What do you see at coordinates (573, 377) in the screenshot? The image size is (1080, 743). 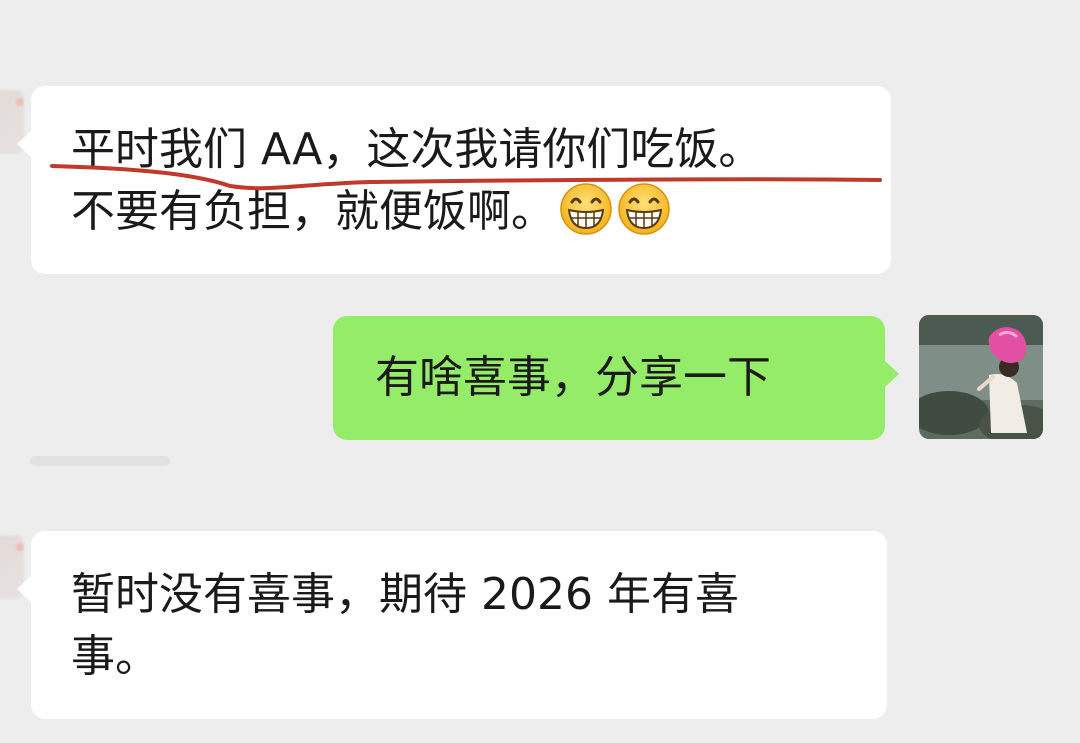 I see `message-text-line: 有啥喜事，分享一下` at bounding box center [573, 377].